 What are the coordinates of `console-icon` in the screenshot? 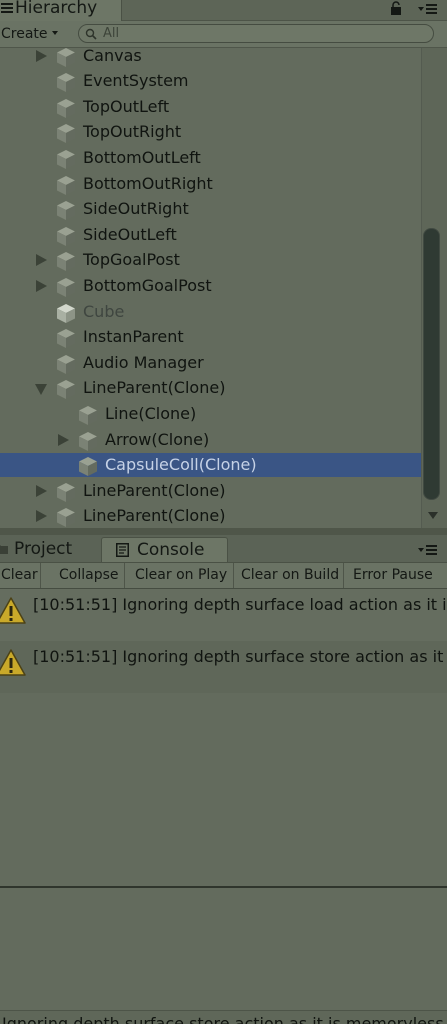 It's located at (122, 550).